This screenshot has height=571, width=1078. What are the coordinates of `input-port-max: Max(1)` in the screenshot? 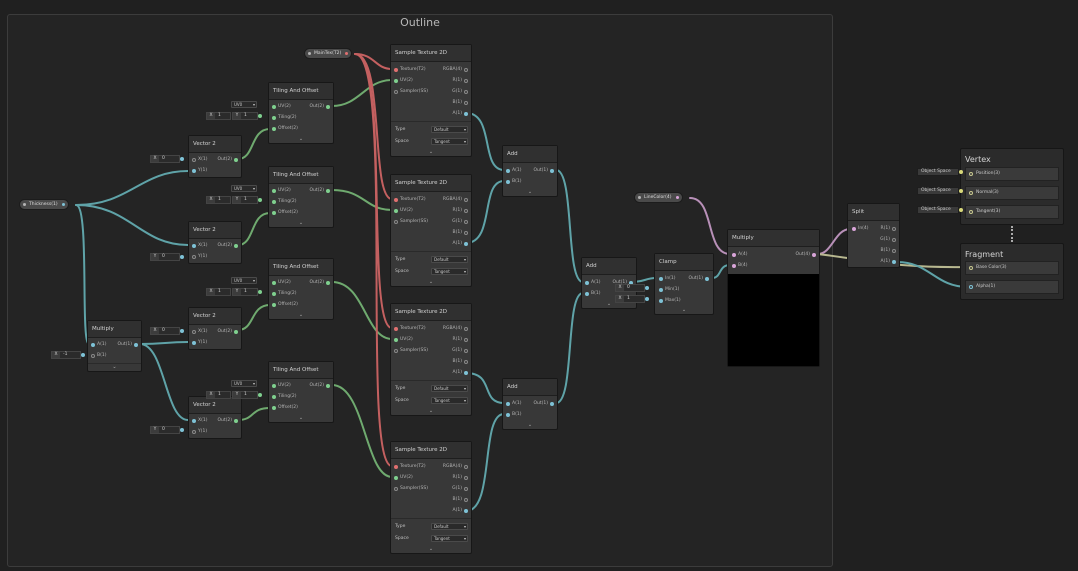 It's located at (670, 301).